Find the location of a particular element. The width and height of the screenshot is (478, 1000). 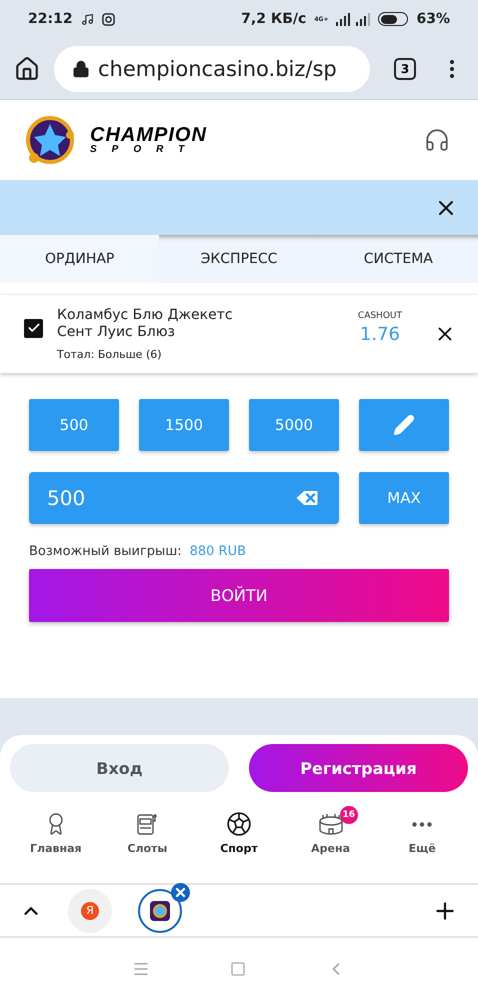

nav-item: Ещё is located at coordinates (422, 833).